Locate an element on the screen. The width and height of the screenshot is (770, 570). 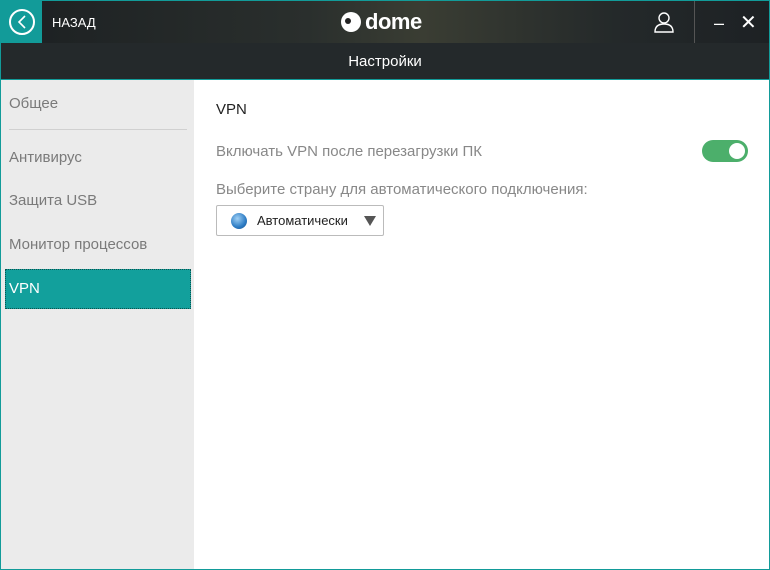
globe-icon is located at coordinates (239, 220).